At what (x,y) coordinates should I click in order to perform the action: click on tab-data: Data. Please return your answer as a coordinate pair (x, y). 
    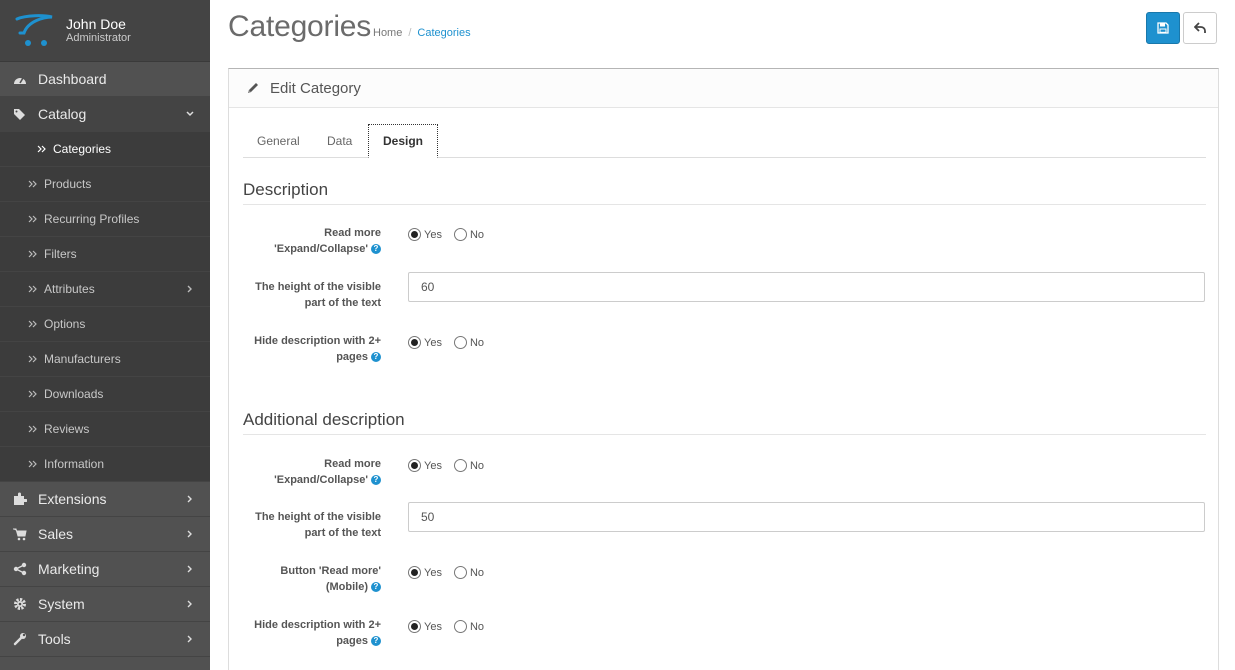
    Looking at the image, I should click on (339, 141).